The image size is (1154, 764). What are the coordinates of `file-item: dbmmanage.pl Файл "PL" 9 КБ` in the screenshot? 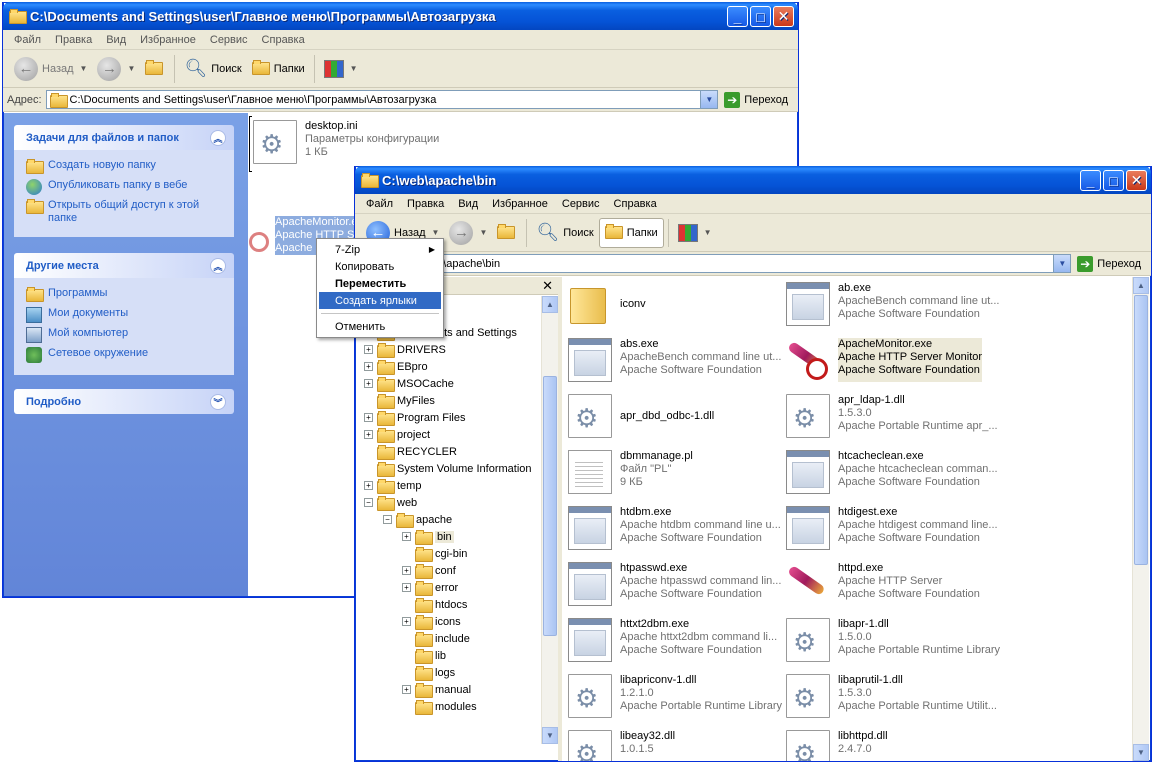 It's located at (630, 472).